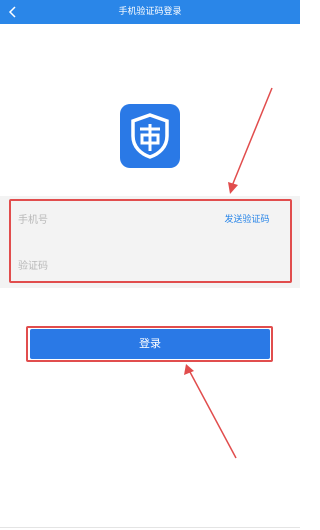 The image size is (320, 530). I want to click on title-bar: 手机验证码登录, so click(150, 12).